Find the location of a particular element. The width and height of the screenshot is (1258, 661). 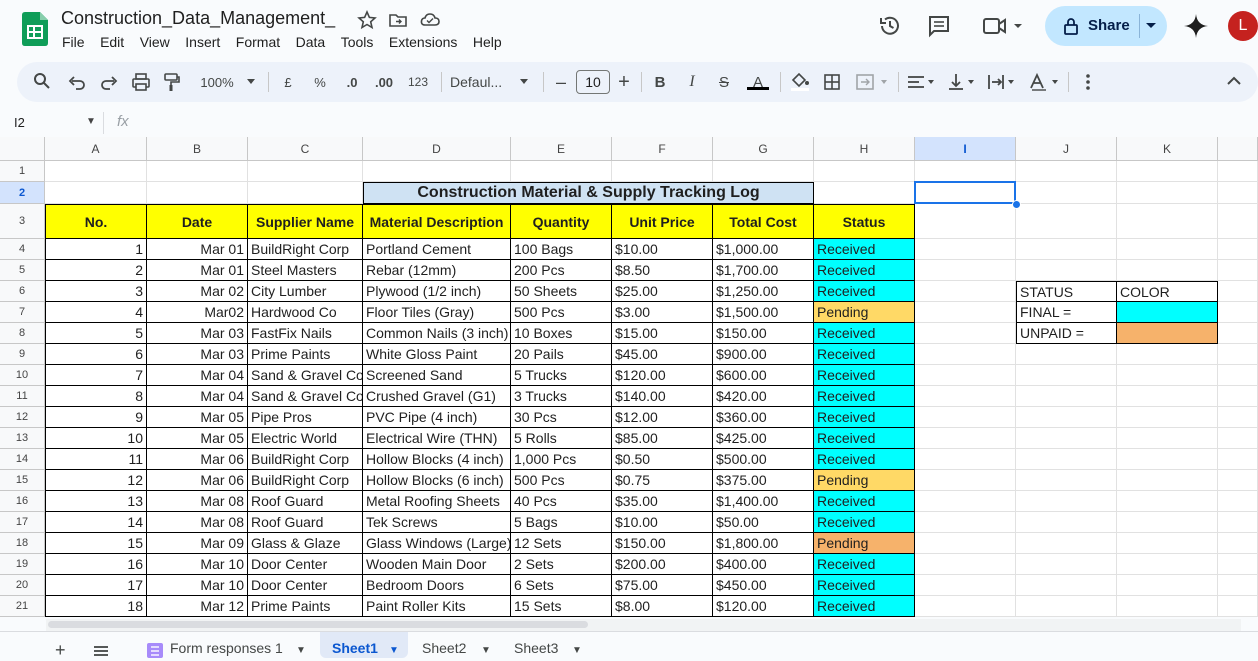

table-cell: $200.00 is located at coordinates (662, 564).